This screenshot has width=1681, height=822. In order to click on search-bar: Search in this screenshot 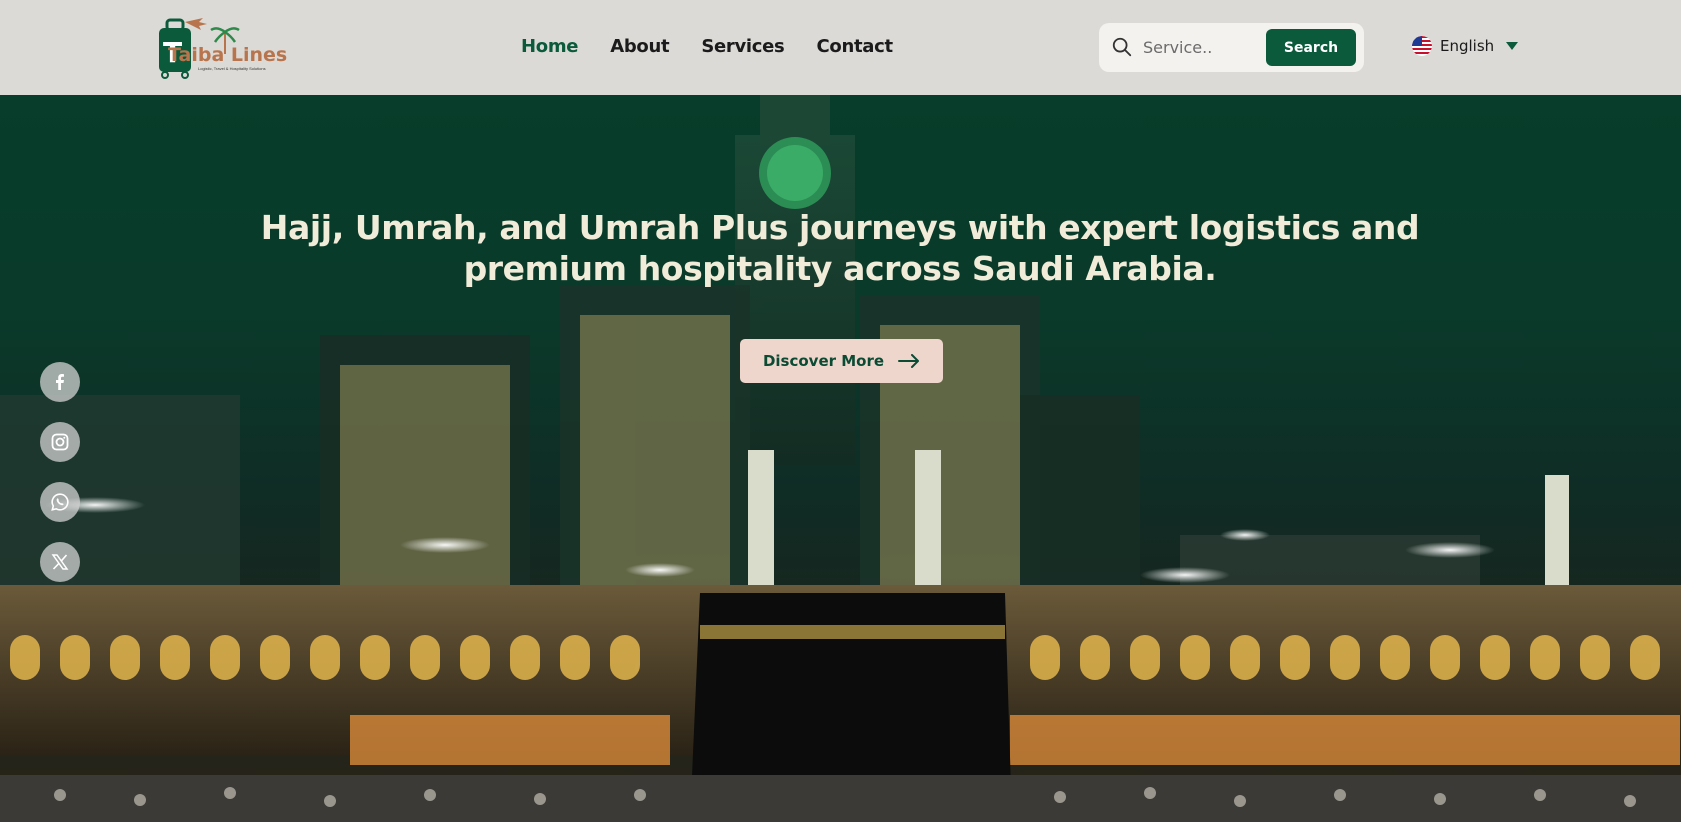, I will do `click(1231, 47)`.